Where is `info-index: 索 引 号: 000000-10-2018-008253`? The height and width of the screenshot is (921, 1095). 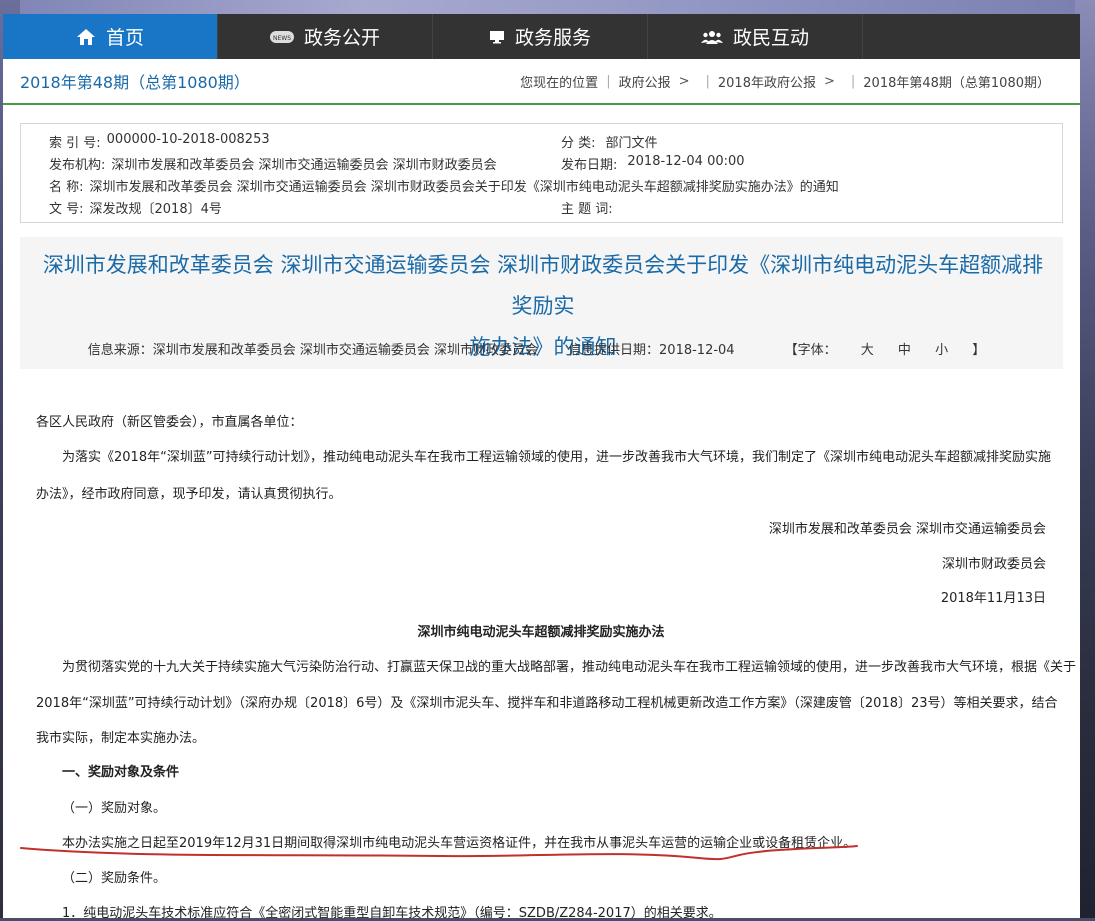
info-index: 索 引 号: 000000-10-2018-008253 is located at coordinates (159, 141).